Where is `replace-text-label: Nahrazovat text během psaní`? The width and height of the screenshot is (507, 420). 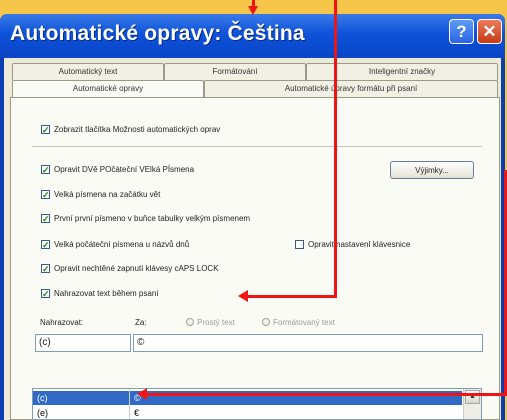
replace-text-label: Nahrazovat text během psaní is located at coordinates (106, 293).